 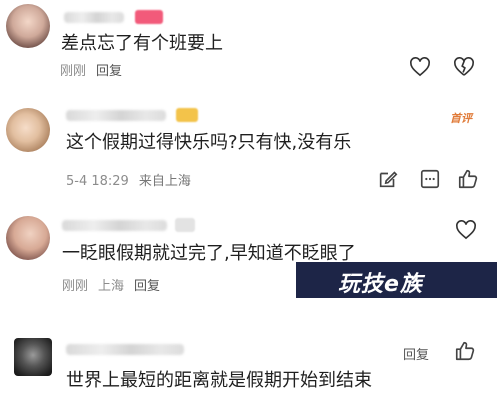 What do you see at coordinates (464, 67) in the screenshot?
I see `broken-heart-icon` at bounding box center [464, 67].